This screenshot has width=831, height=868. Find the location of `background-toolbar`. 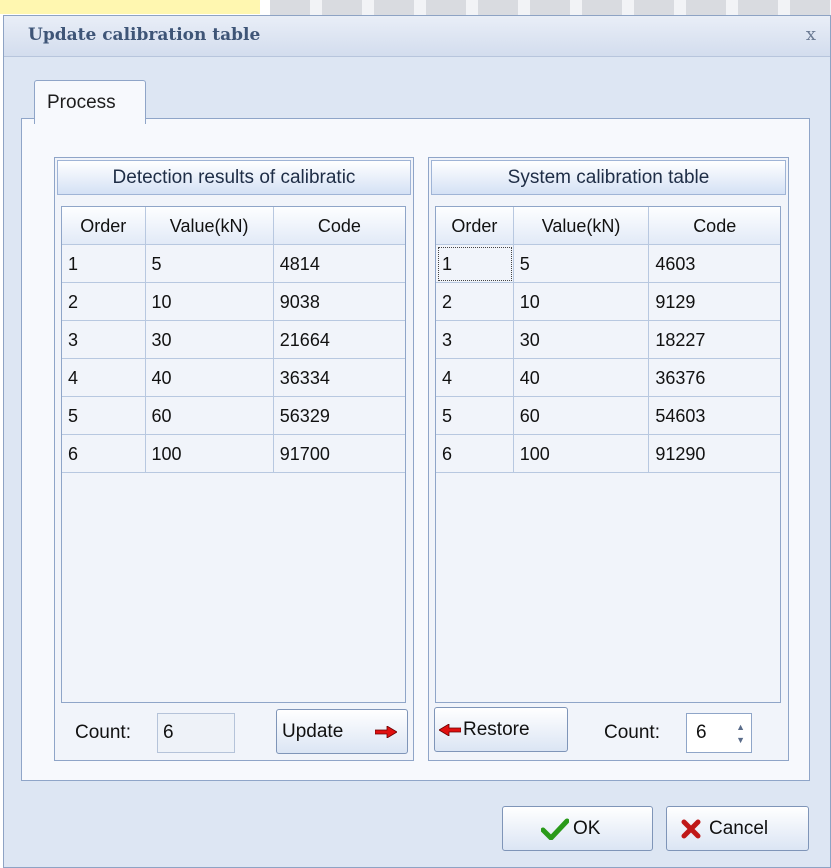

background-toolbar is located at coordinates (550, 8).